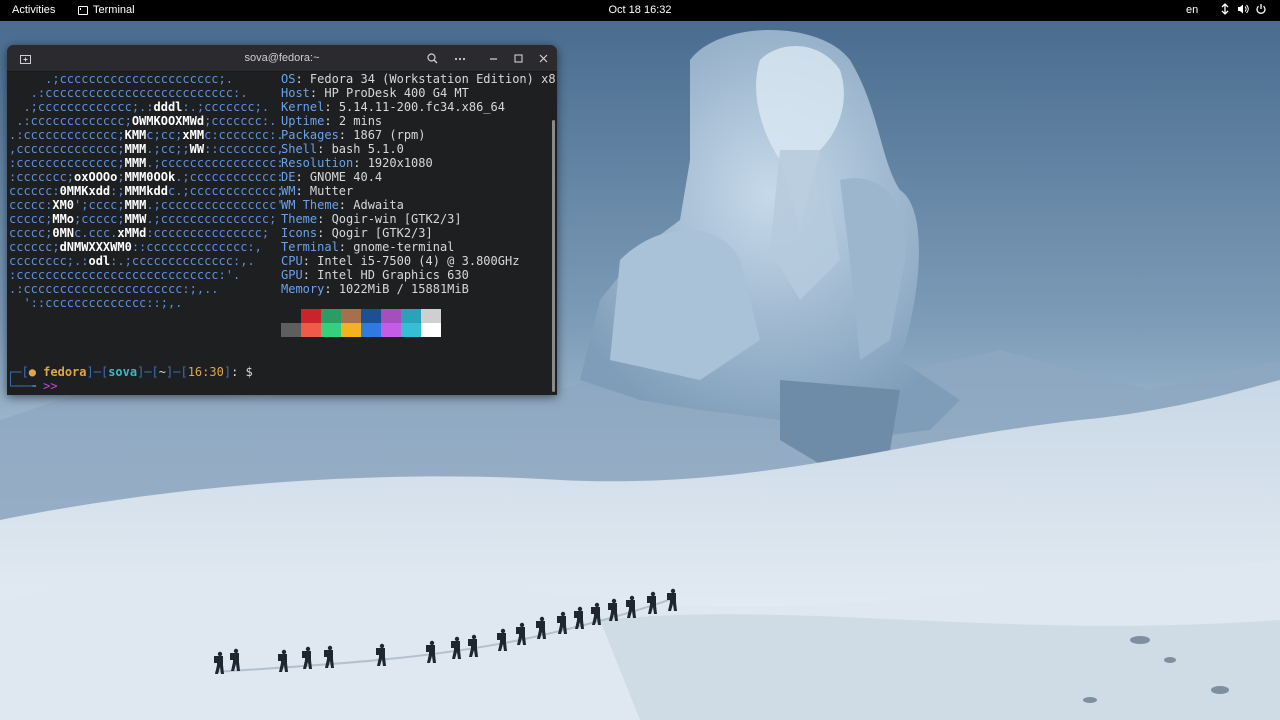  I want to click on maximize-button, so click(518, 58).